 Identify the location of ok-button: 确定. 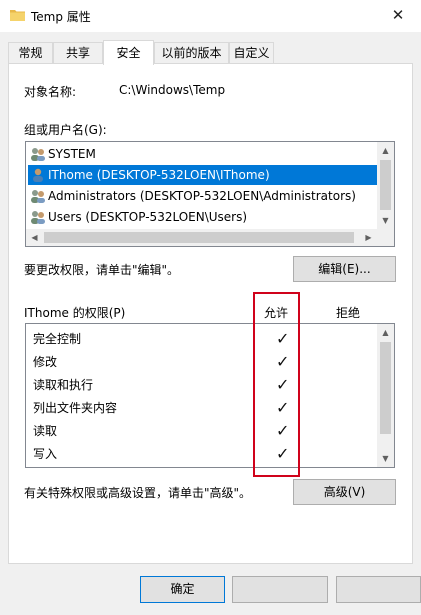
(182, 589).